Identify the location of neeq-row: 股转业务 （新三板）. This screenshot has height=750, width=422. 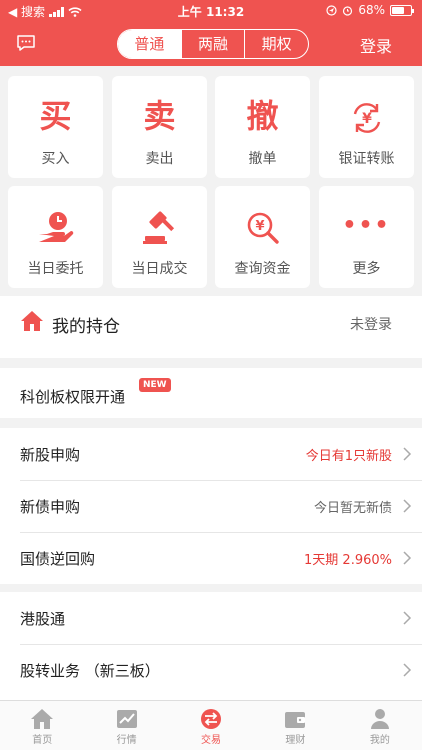
(211, 670).